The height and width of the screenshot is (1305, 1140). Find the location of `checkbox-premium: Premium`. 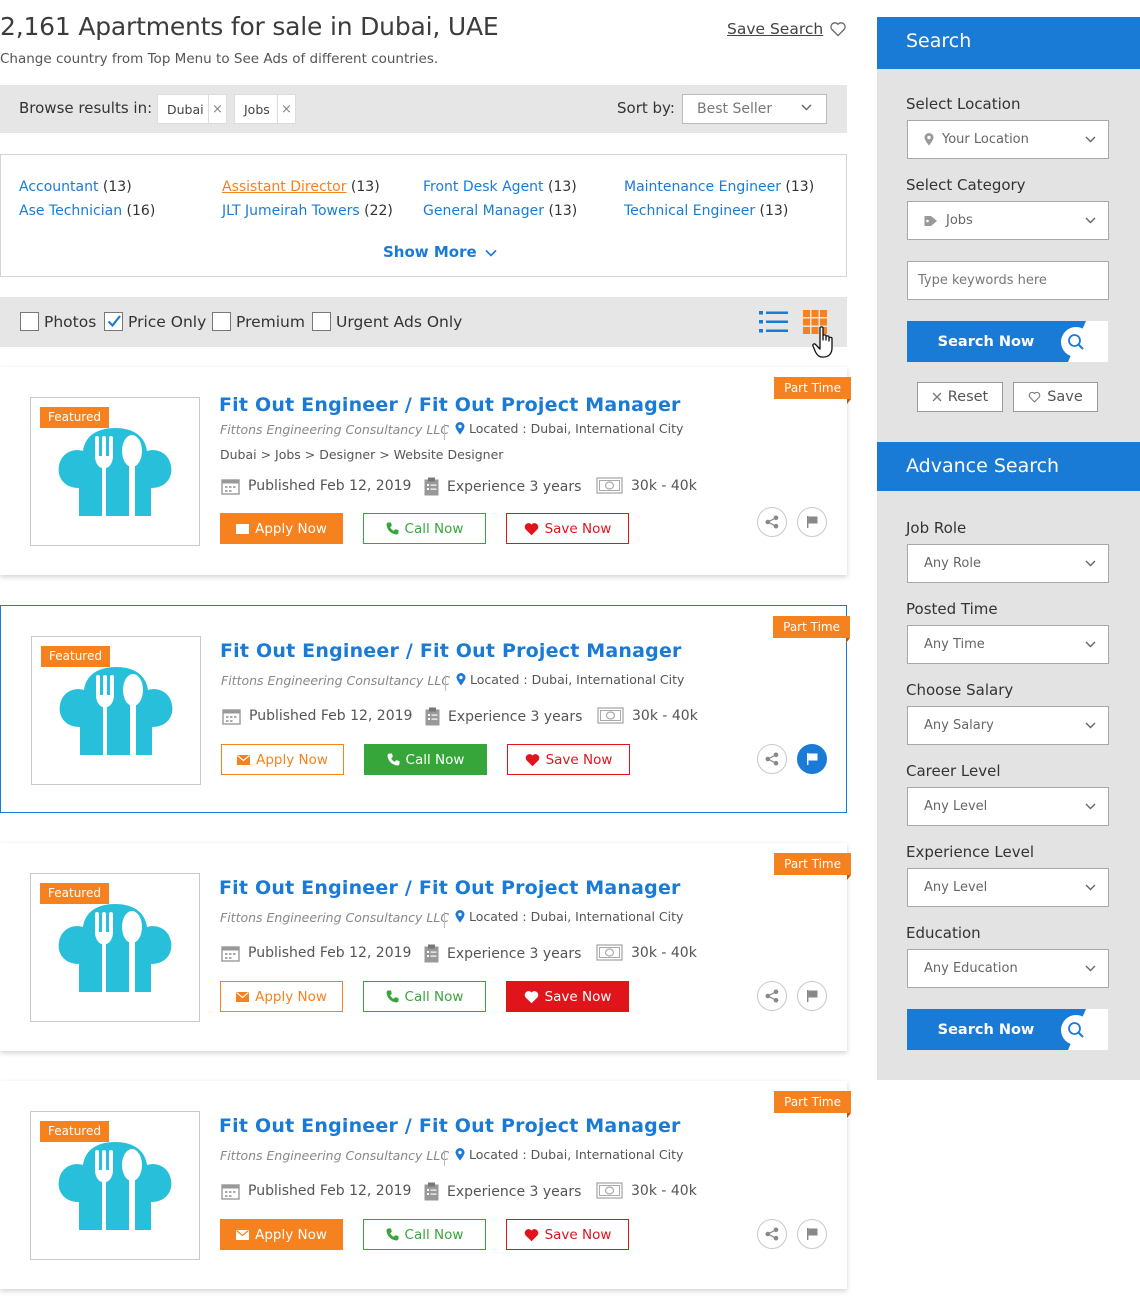

checkbox-premium: Premium is located at coordinates (258, 321).